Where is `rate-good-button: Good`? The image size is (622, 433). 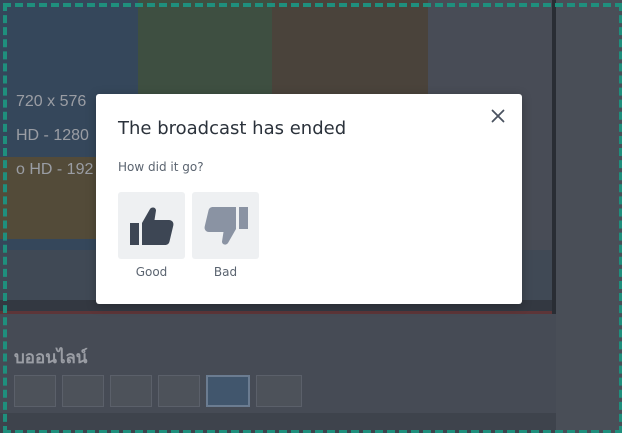
rate-good-button: Good is located at coordinates (151, 235).